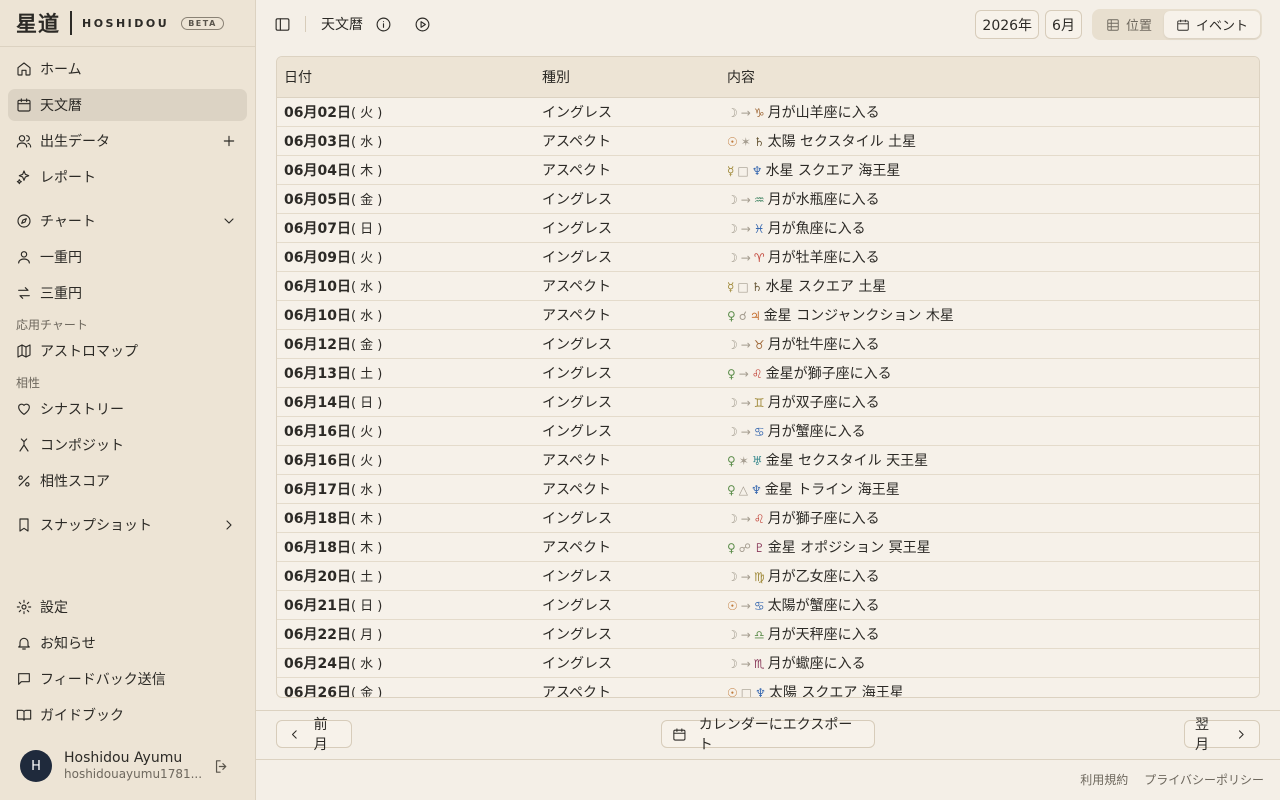 The width and height of the screenshot is (1280, 800). I want to click on table-row: 06月04日( 木 ) アスペクト ☿ □ ♆ 水星 スクエア 海王星, so click(768, 170).